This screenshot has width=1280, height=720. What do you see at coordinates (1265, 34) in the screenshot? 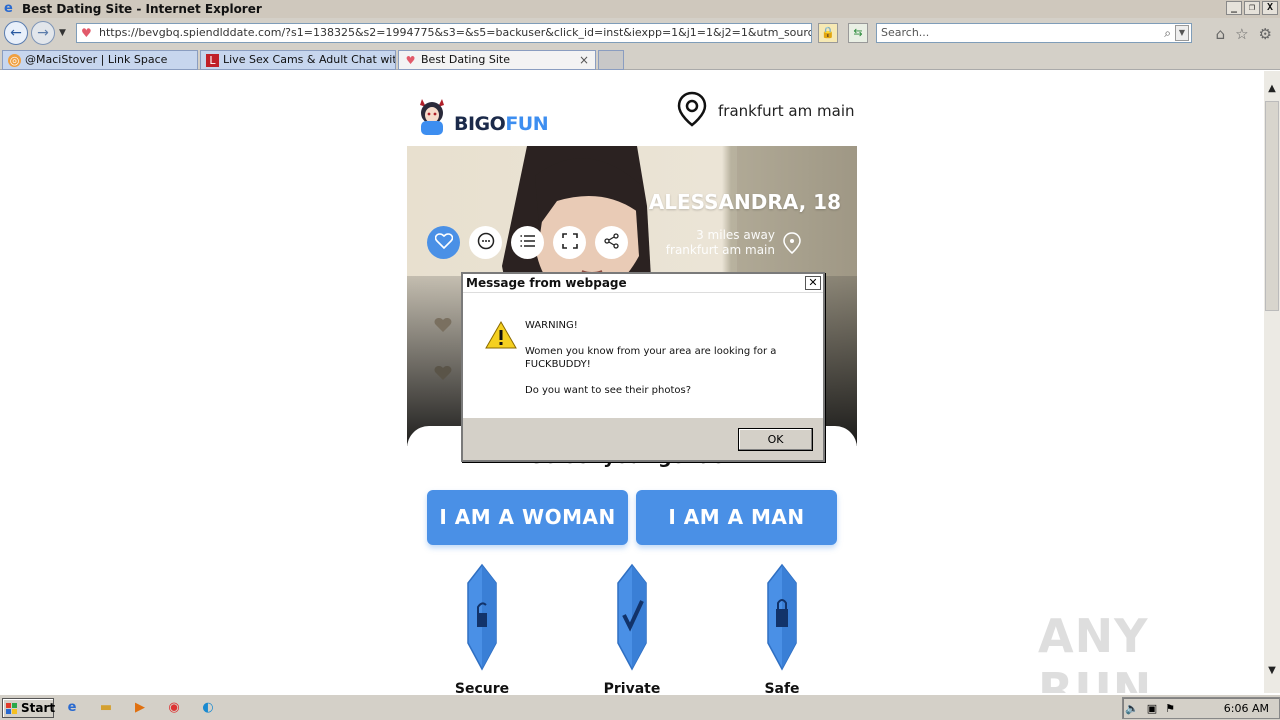
I see `tools-gear-icon: ⚙` at bounding box center [1265, 34].